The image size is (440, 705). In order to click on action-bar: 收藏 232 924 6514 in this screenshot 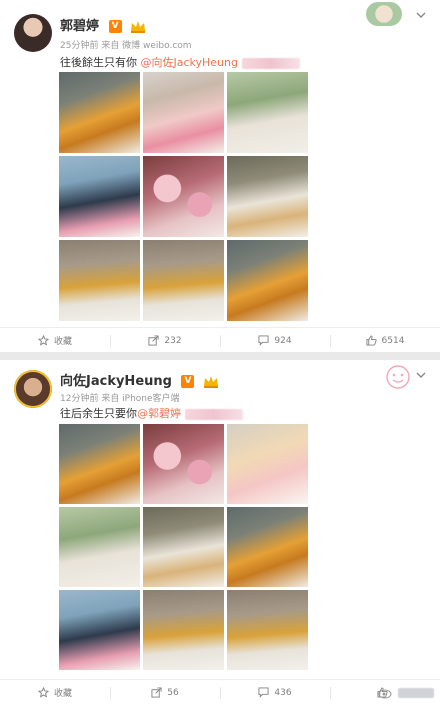, I will do `click(220, 340)`.